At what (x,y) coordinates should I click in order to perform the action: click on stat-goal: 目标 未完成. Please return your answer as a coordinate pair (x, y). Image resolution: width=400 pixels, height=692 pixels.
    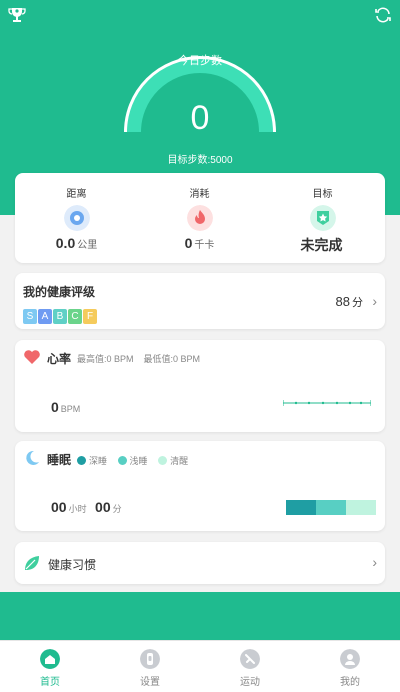
    Looking at the image, I should click on (322, 218).